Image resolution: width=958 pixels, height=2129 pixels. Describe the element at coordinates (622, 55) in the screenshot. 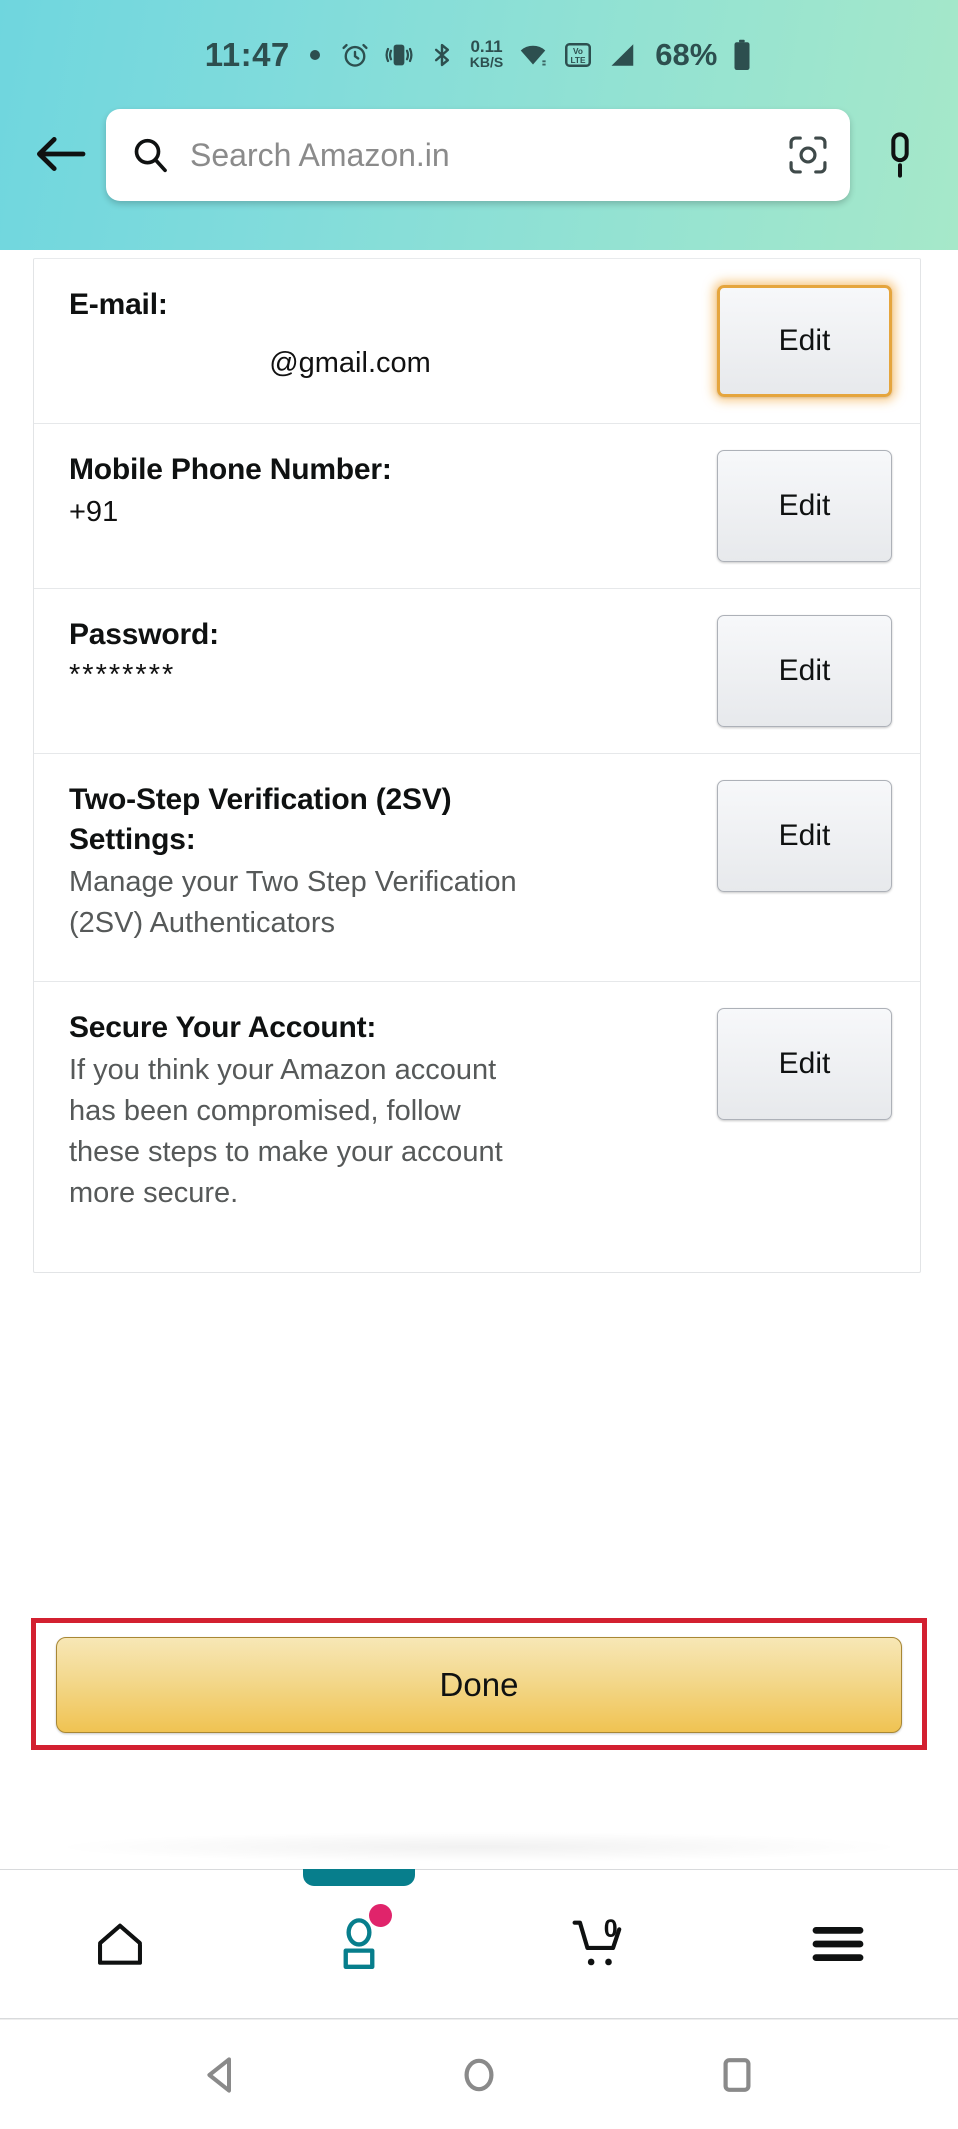

I see `signal-icon` at that location.